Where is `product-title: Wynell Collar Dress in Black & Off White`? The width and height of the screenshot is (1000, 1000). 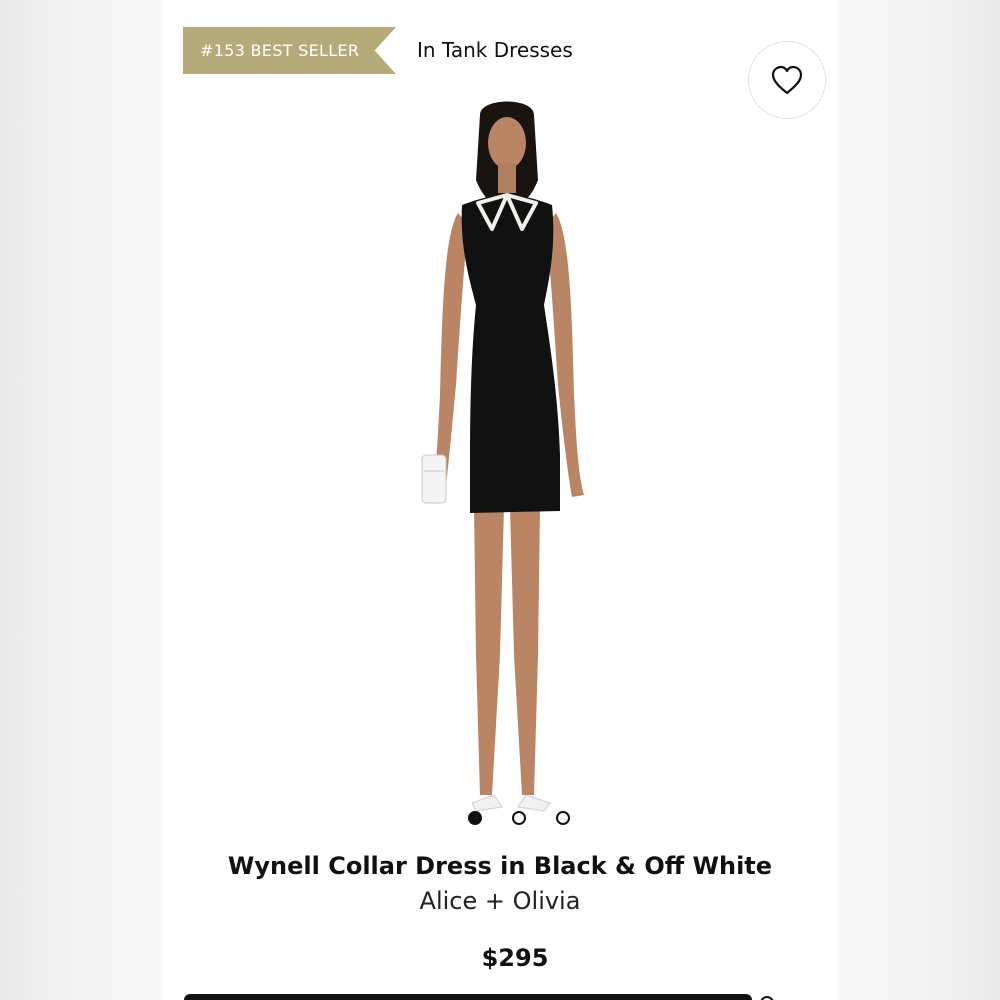
product-title: Wynell Collar Dress in Black & Off White is located at coordinates (500, 866).